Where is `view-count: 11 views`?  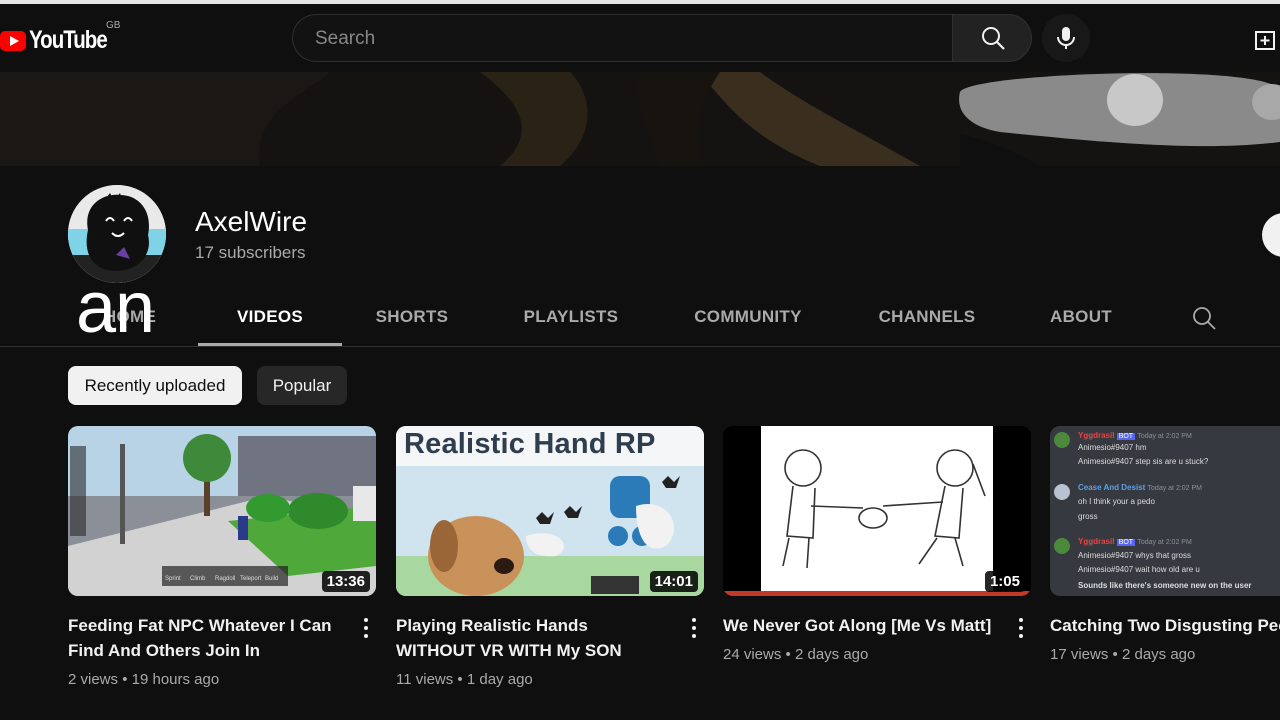 view-count: 11 views is located at coordinates (425, 679).